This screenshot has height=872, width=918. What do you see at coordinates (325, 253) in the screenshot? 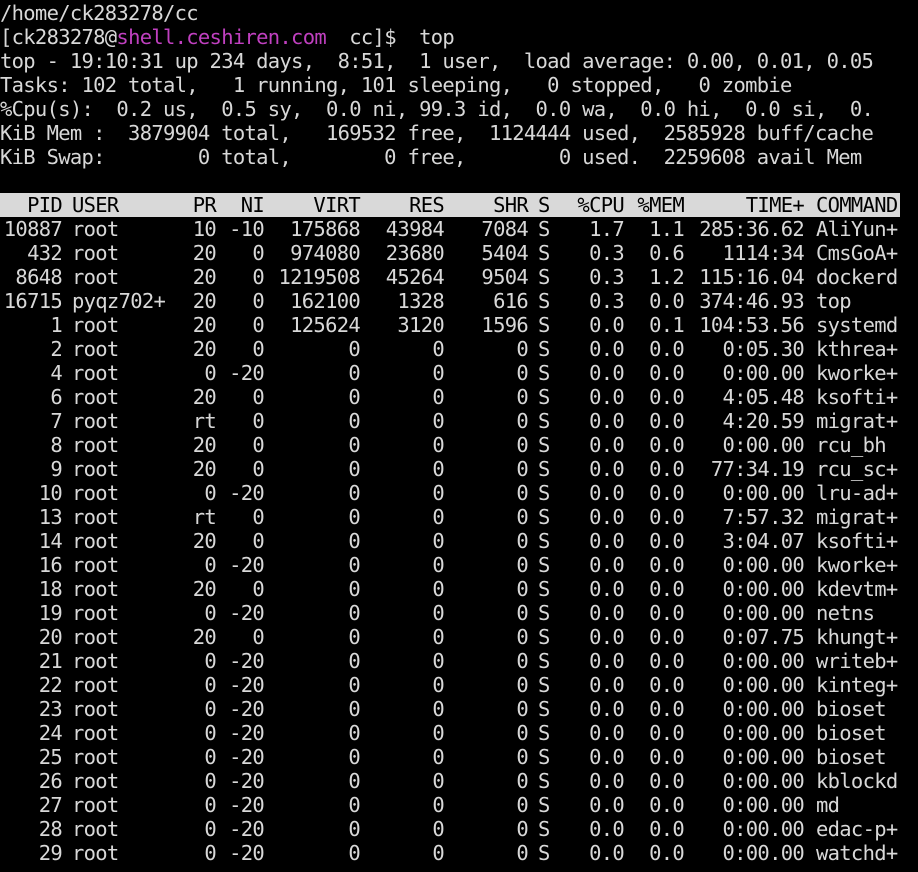
I see `cell-virt: 974080` at bounding box center [325, 253].